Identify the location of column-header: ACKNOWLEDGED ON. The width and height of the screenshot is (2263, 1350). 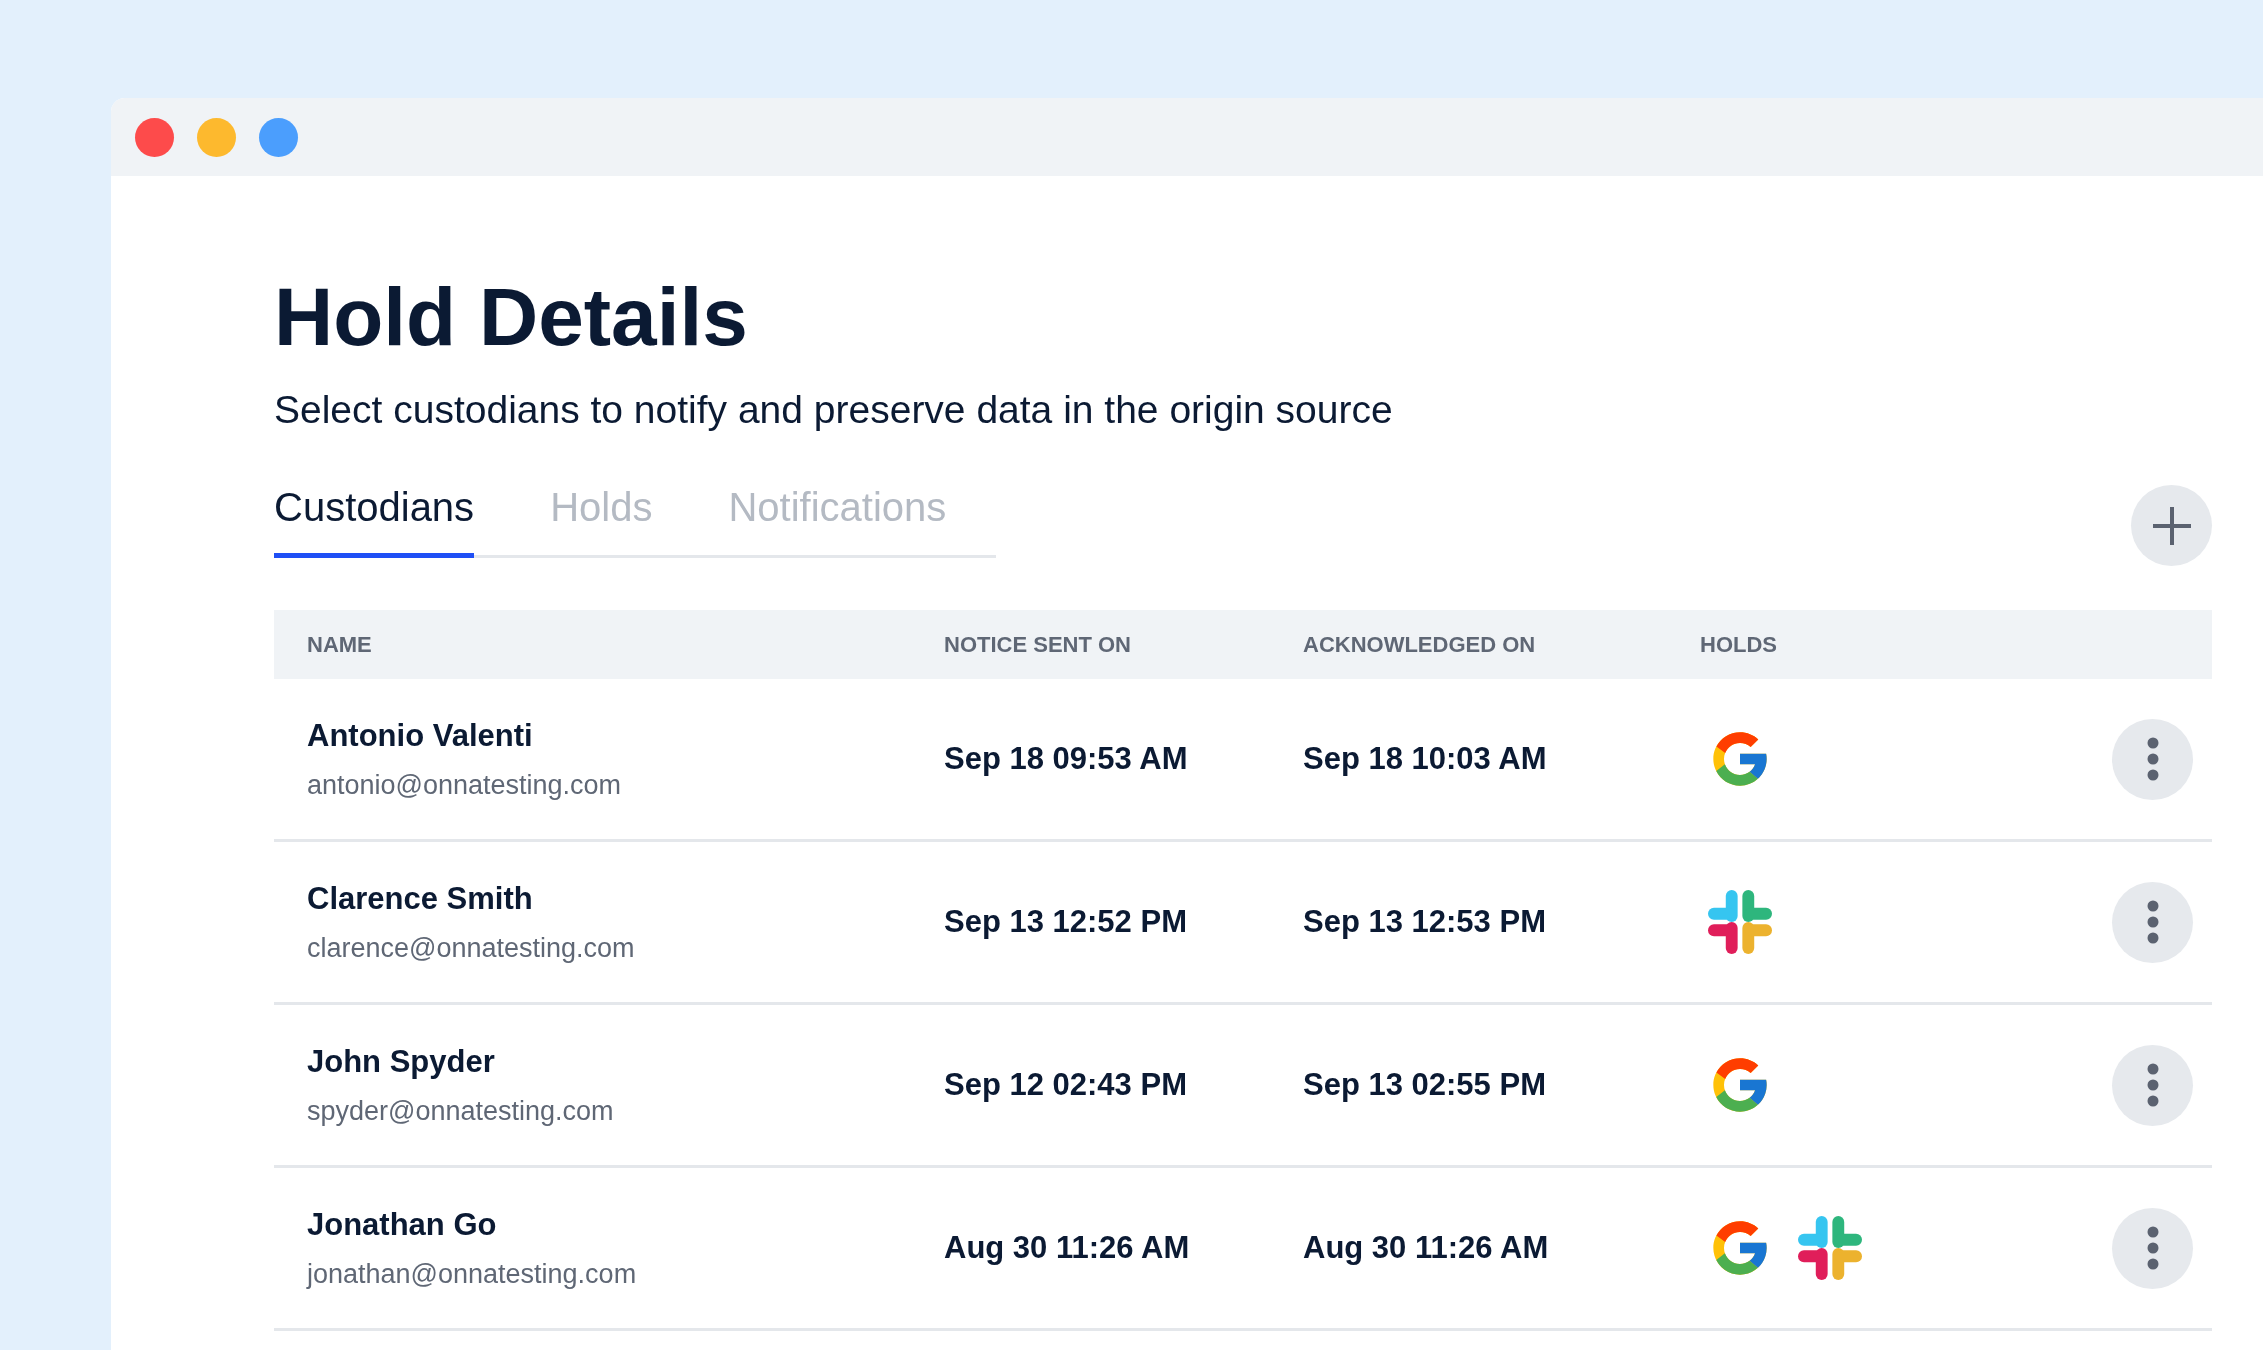
(1420, 645).